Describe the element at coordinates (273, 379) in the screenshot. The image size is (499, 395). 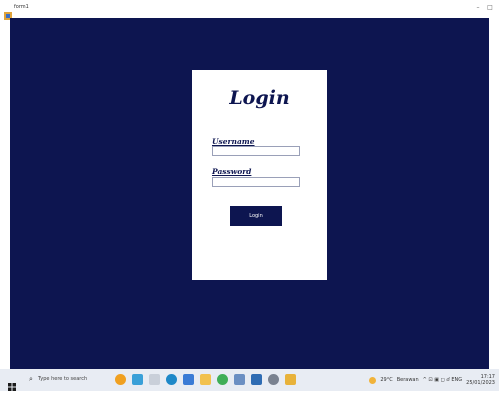
I see `settings-icon` at that location.